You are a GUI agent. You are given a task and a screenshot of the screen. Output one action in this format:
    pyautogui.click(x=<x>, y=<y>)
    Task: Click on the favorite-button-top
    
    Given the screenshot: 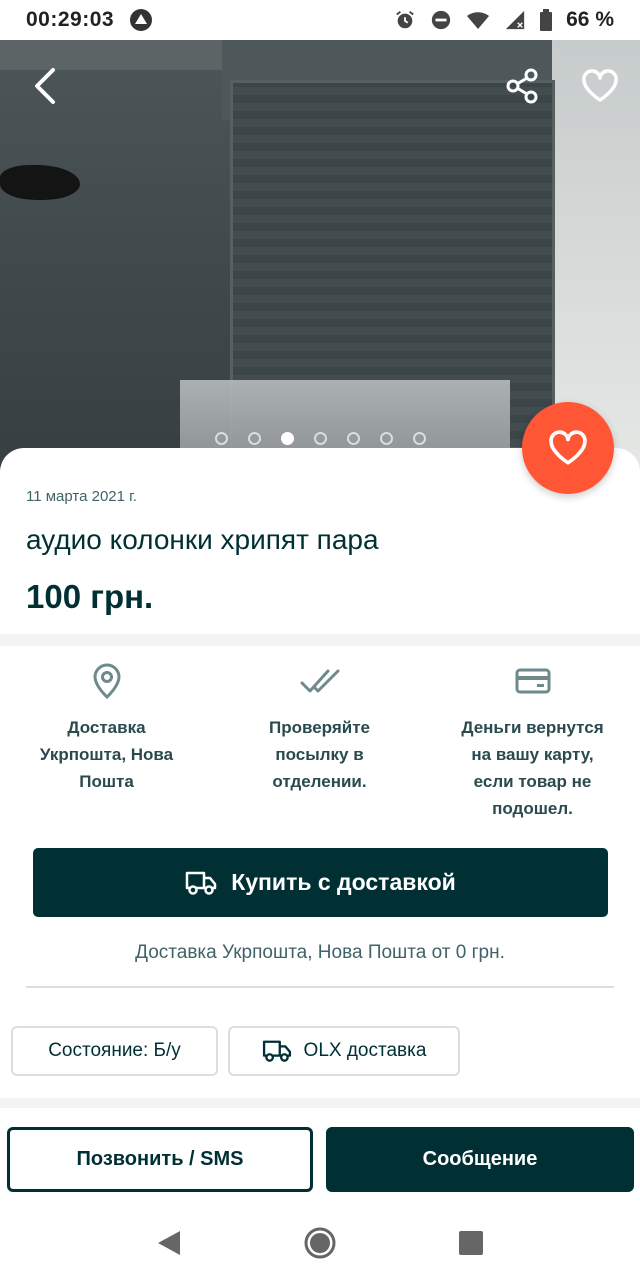 What is the action you would take?
    pyautogui.click(x=600, y=86)
    